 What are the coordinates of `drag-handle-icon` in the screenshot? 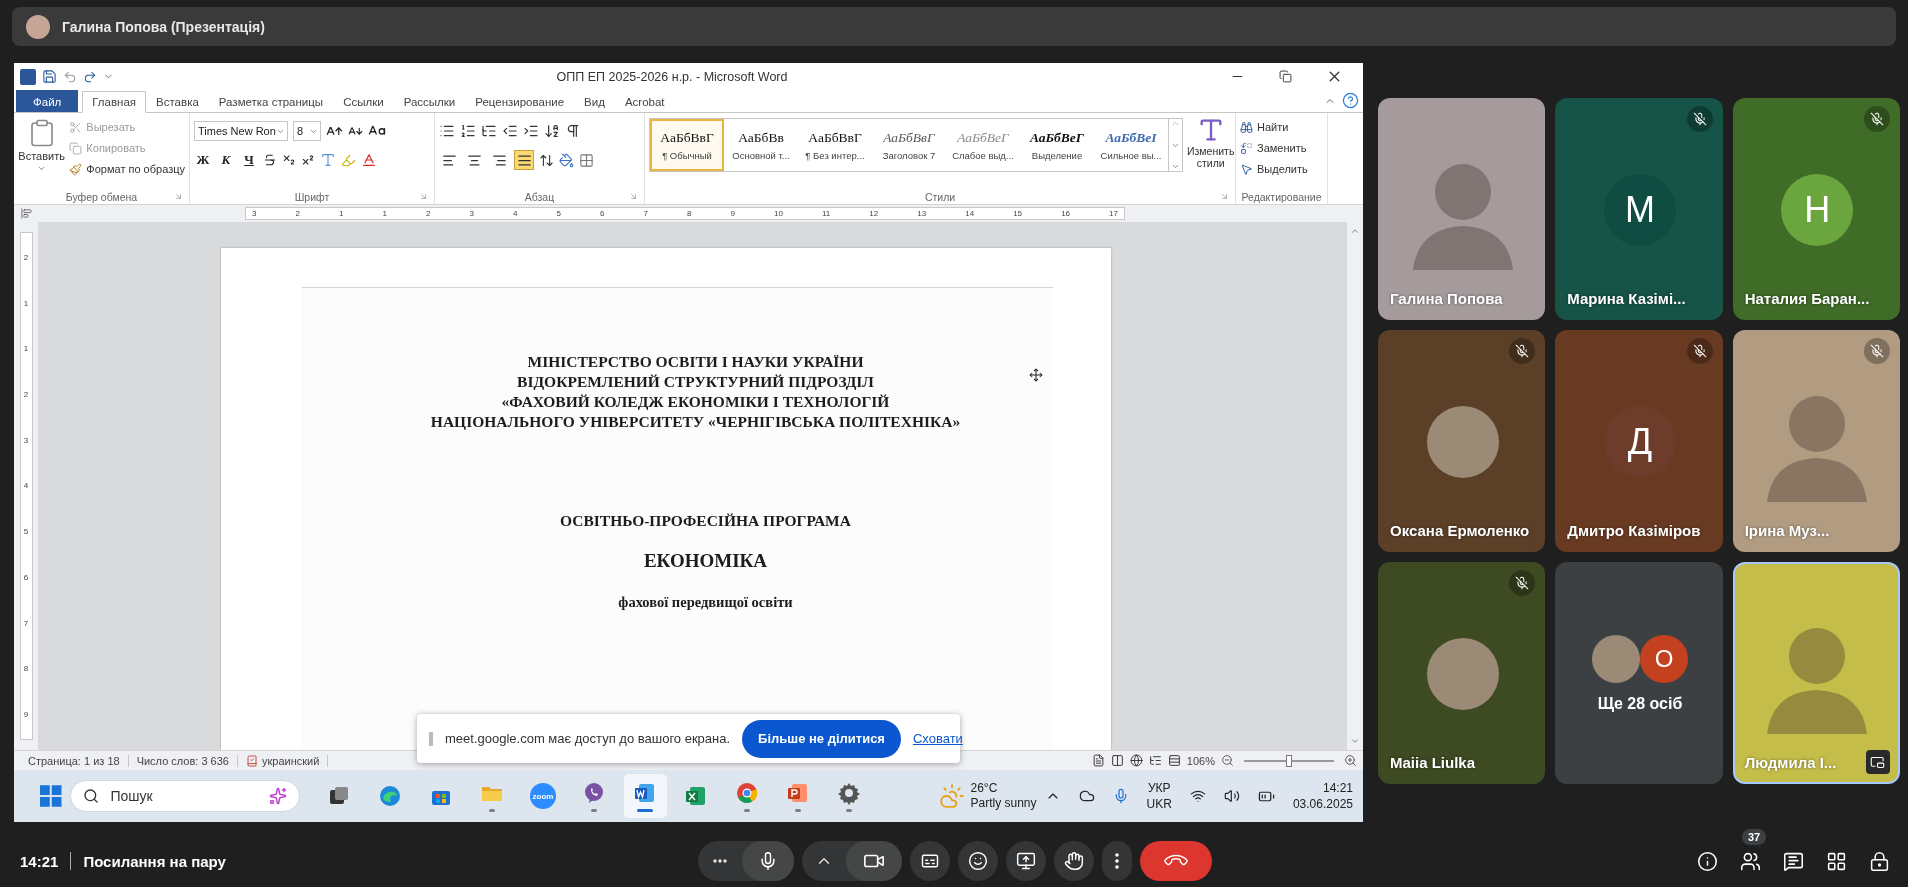 It's located at (431, 738).